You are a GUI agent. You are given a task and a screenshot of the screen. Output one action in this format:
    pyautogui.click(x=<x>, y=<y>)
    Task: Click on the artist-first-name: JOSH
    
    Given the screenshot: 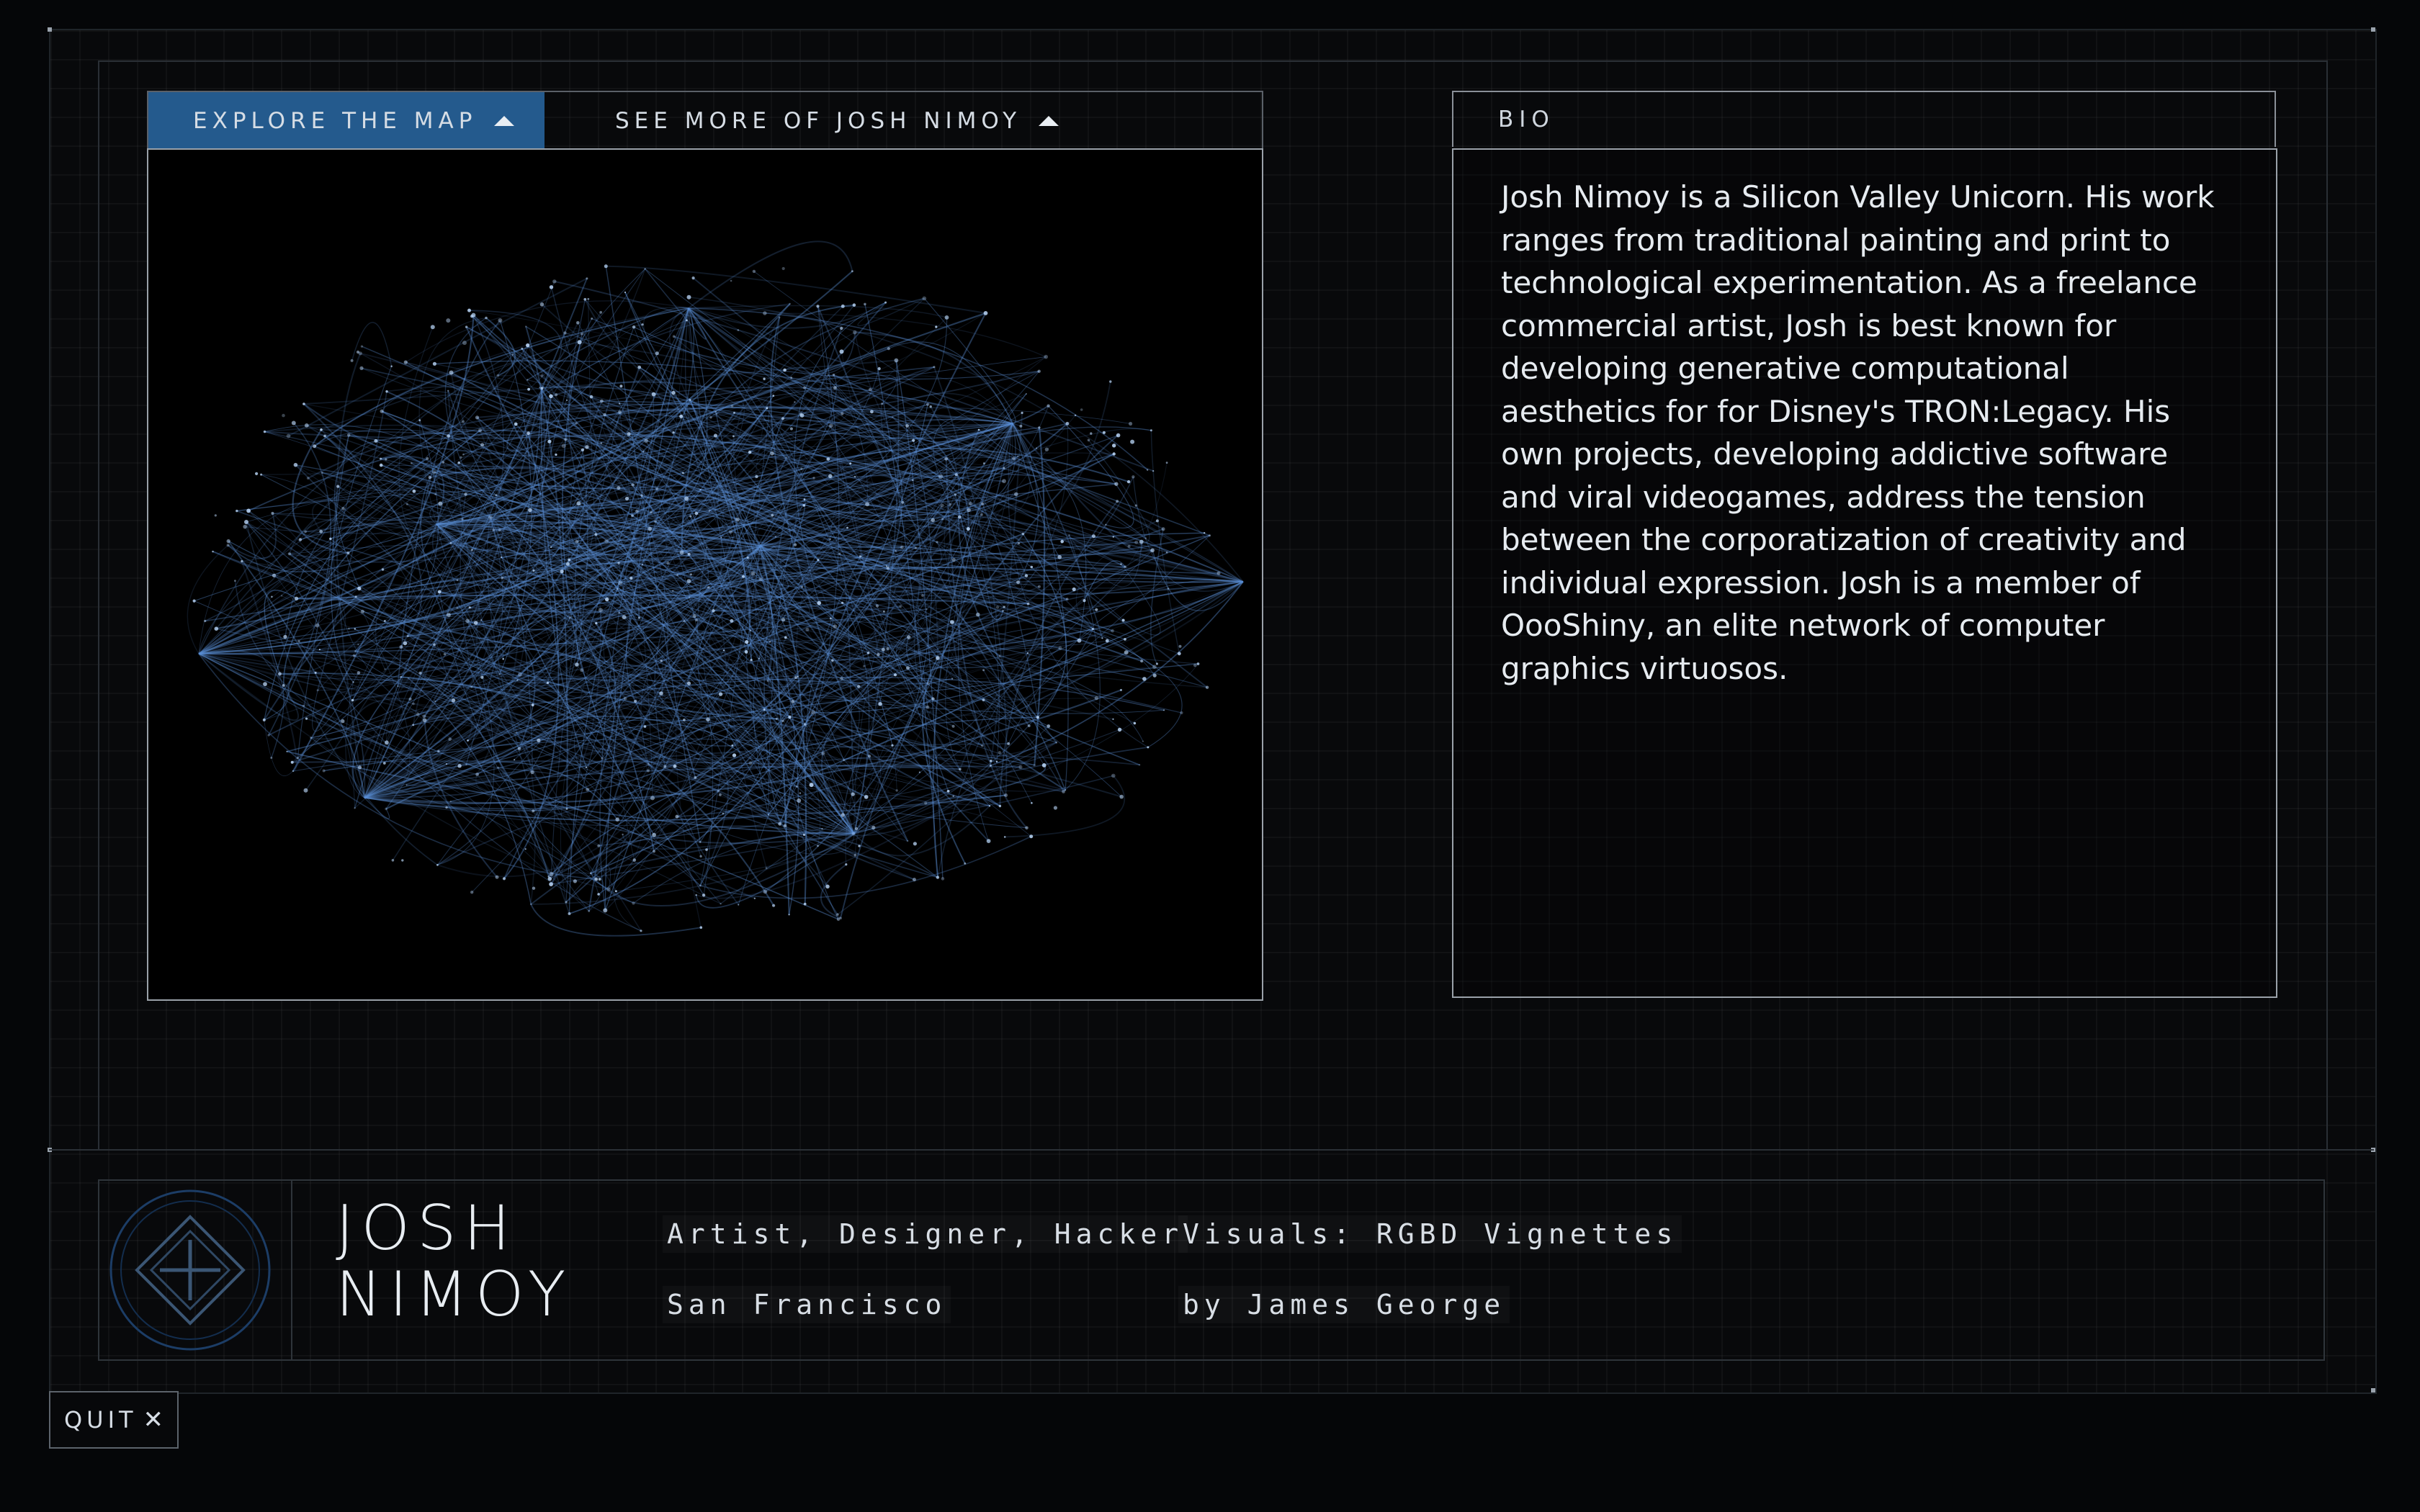 What is the action you would take?
    pyautogui.click(x=427, y=1228)
    